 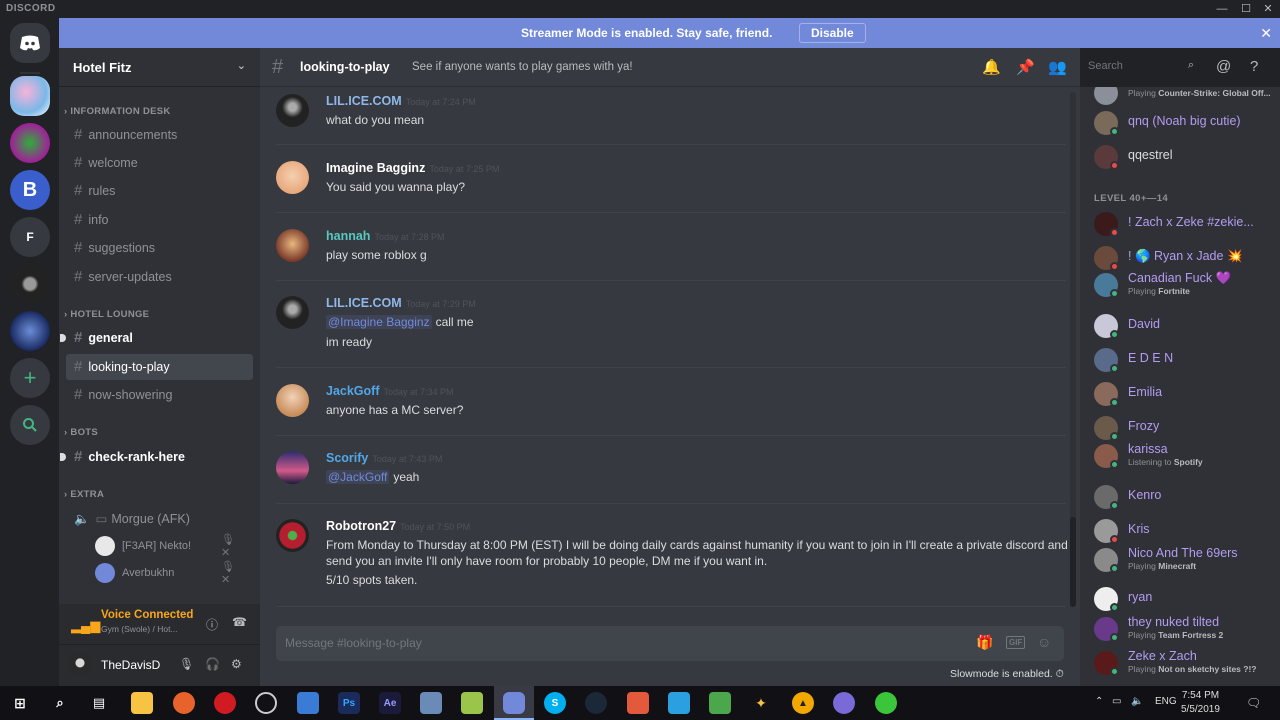 What do you see at coordinates (159, 248) in the screenshot?
I see `channel-suggestions: # suggestions` at bounding box center [159, 248].